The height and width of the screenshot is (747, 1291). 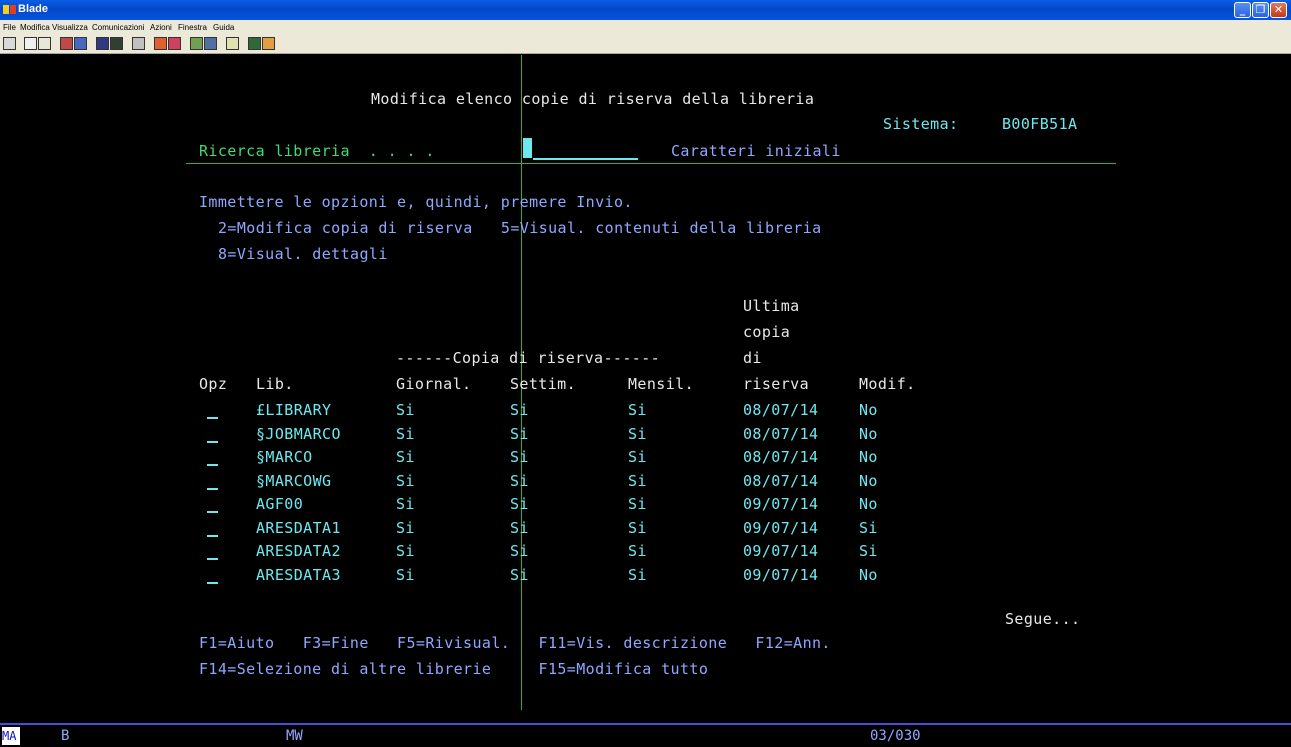 What do you see at coordinates (11, 736) in the screenshot?
I see `mode-indicator: MA` at bounding box center [11, 736].